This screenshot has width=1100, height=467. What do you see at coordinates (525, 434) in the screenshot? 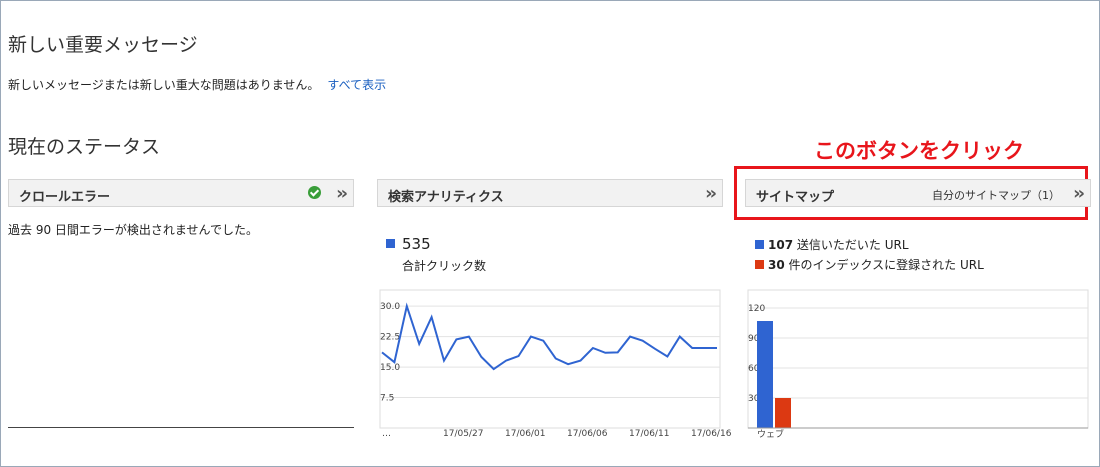
I see `x-tick-label: 17/06/01` at bounding box center [525, 434].